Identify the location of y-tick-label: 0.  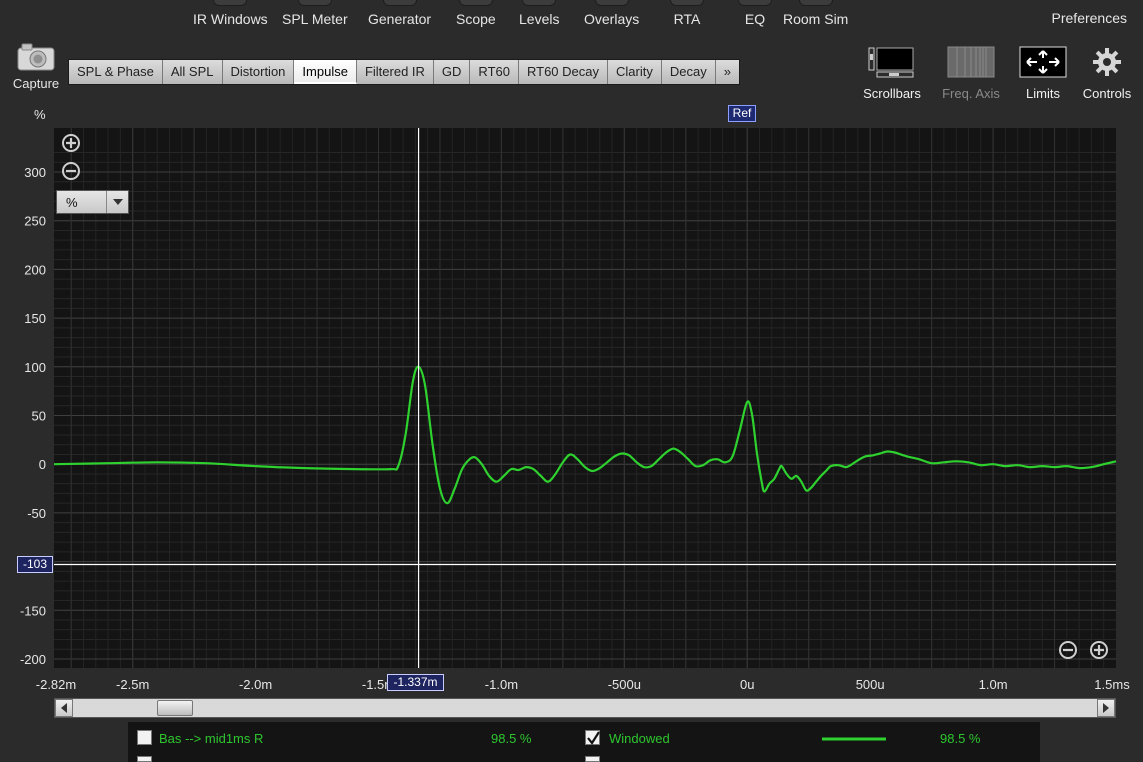
(42, 464).